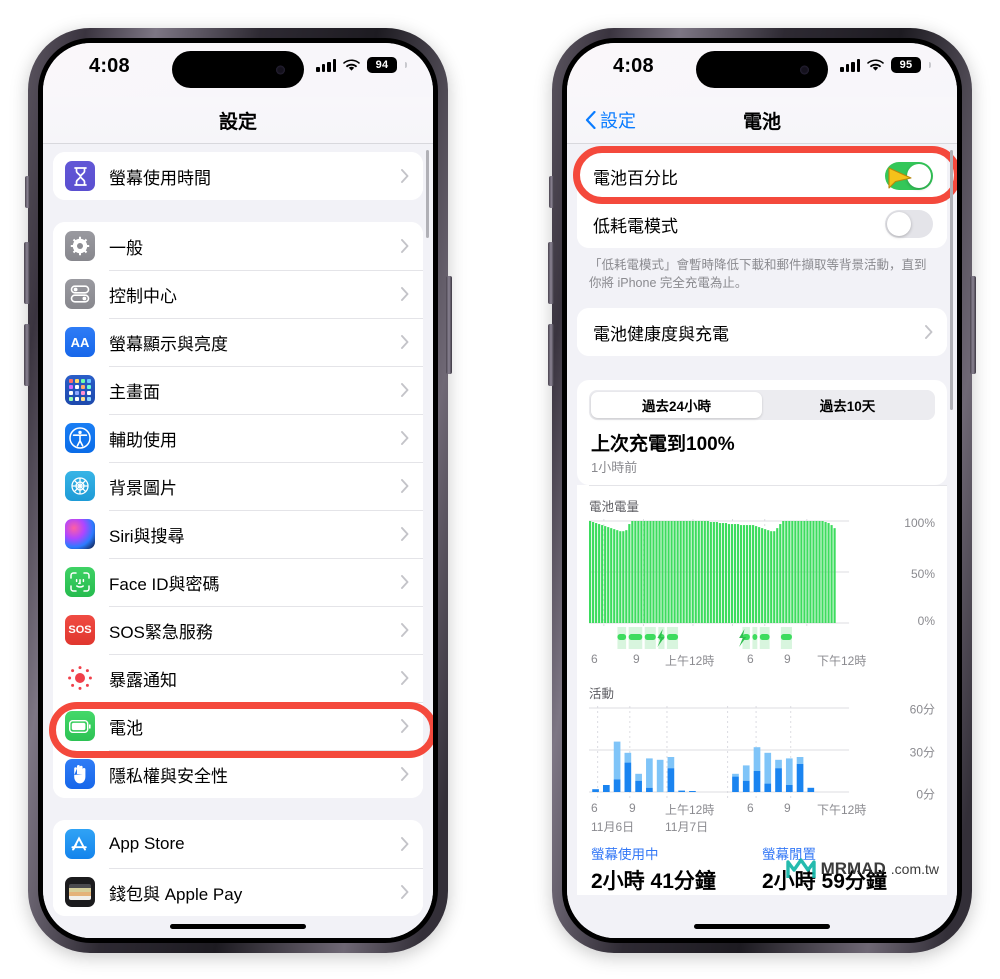 This screenshot has width=1000, height=979. I want to click on siri-orb-icon, so click(80, 534).